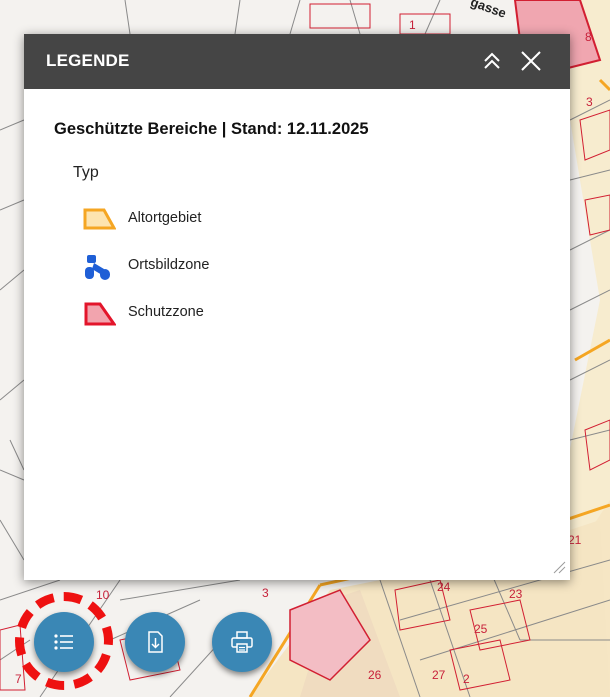 The width and height of the screenshot is (610, 697). I want to click on blue-symbol-icon, so click(97, 267).